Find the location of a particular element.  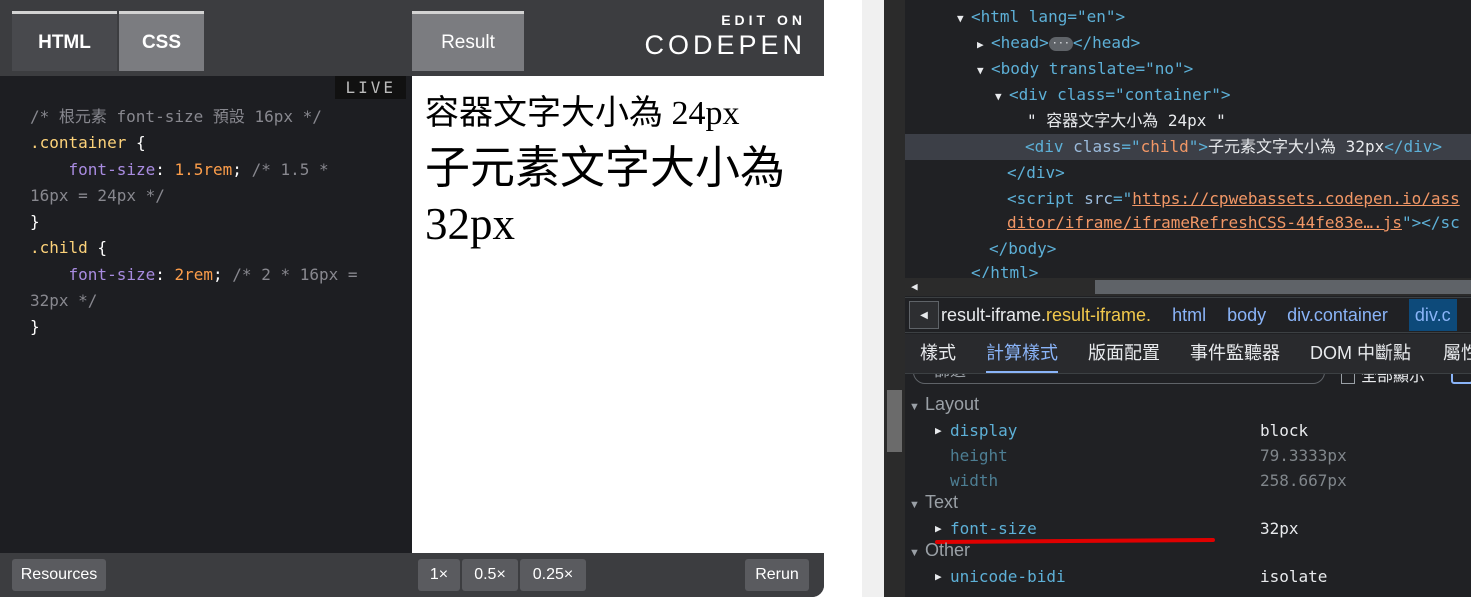

prop-name: font-size is located at coordinates (993, 528).